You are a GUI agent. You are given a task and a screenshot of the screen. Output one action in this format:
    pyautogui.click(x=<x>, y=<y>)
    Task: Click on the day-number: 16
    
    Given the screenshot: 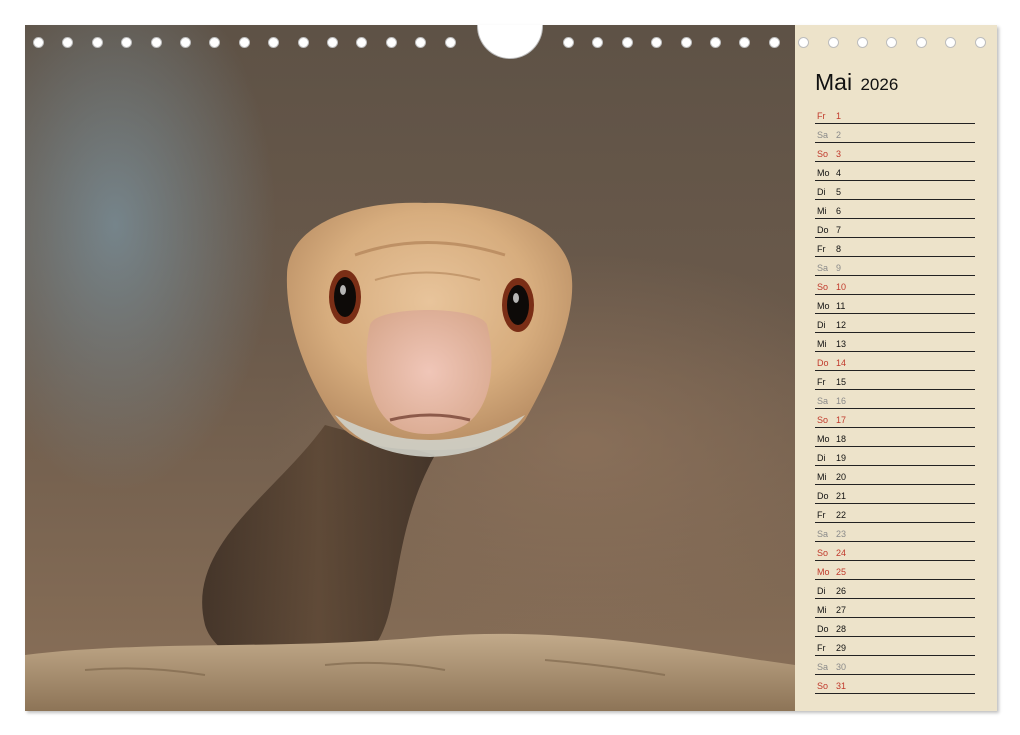 What is the action you would take?
    pyautogui.click(x=841, y=401)
    